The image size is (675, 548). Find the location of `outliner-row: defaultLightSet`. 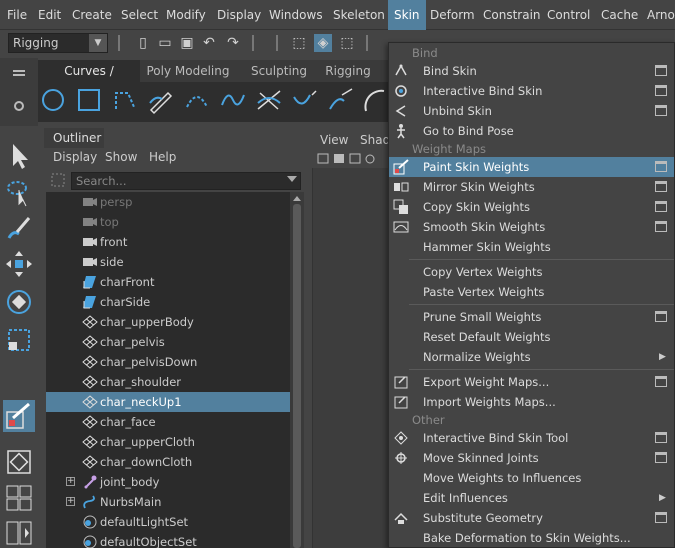

outliner-row: defaultLightSet is located at coordinates (168, 522).